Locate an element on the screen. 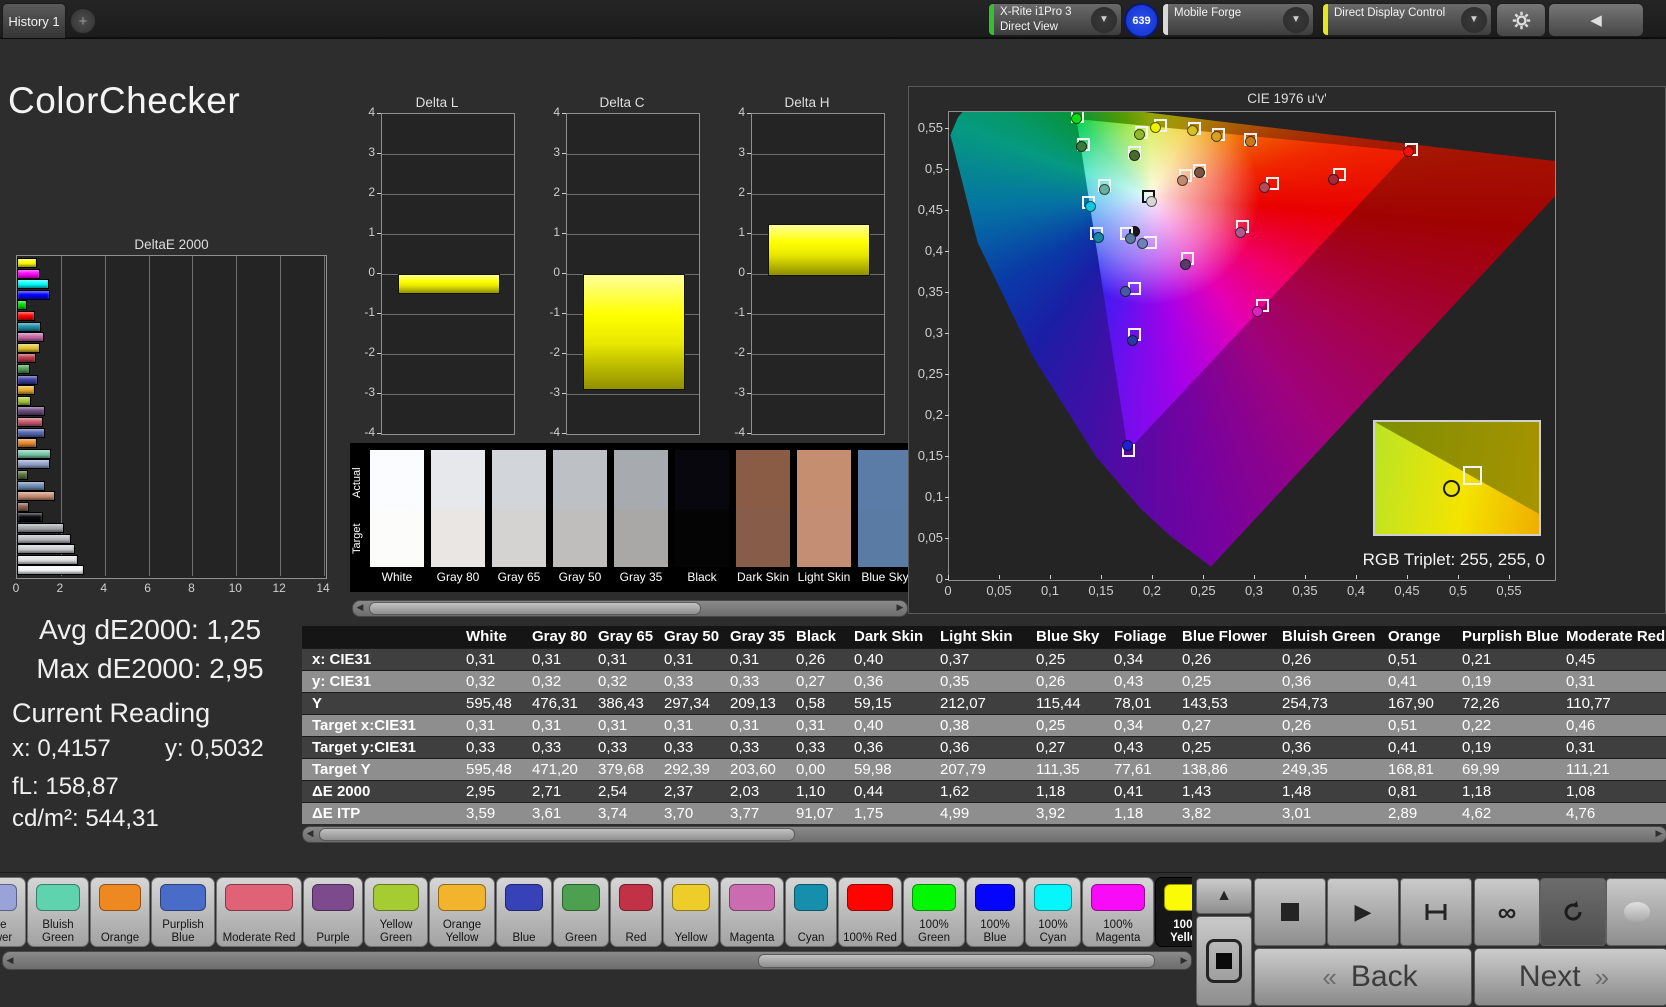 This screenshot has width=1666, height=1007. delta-bar is located at coordinates (449, 284).